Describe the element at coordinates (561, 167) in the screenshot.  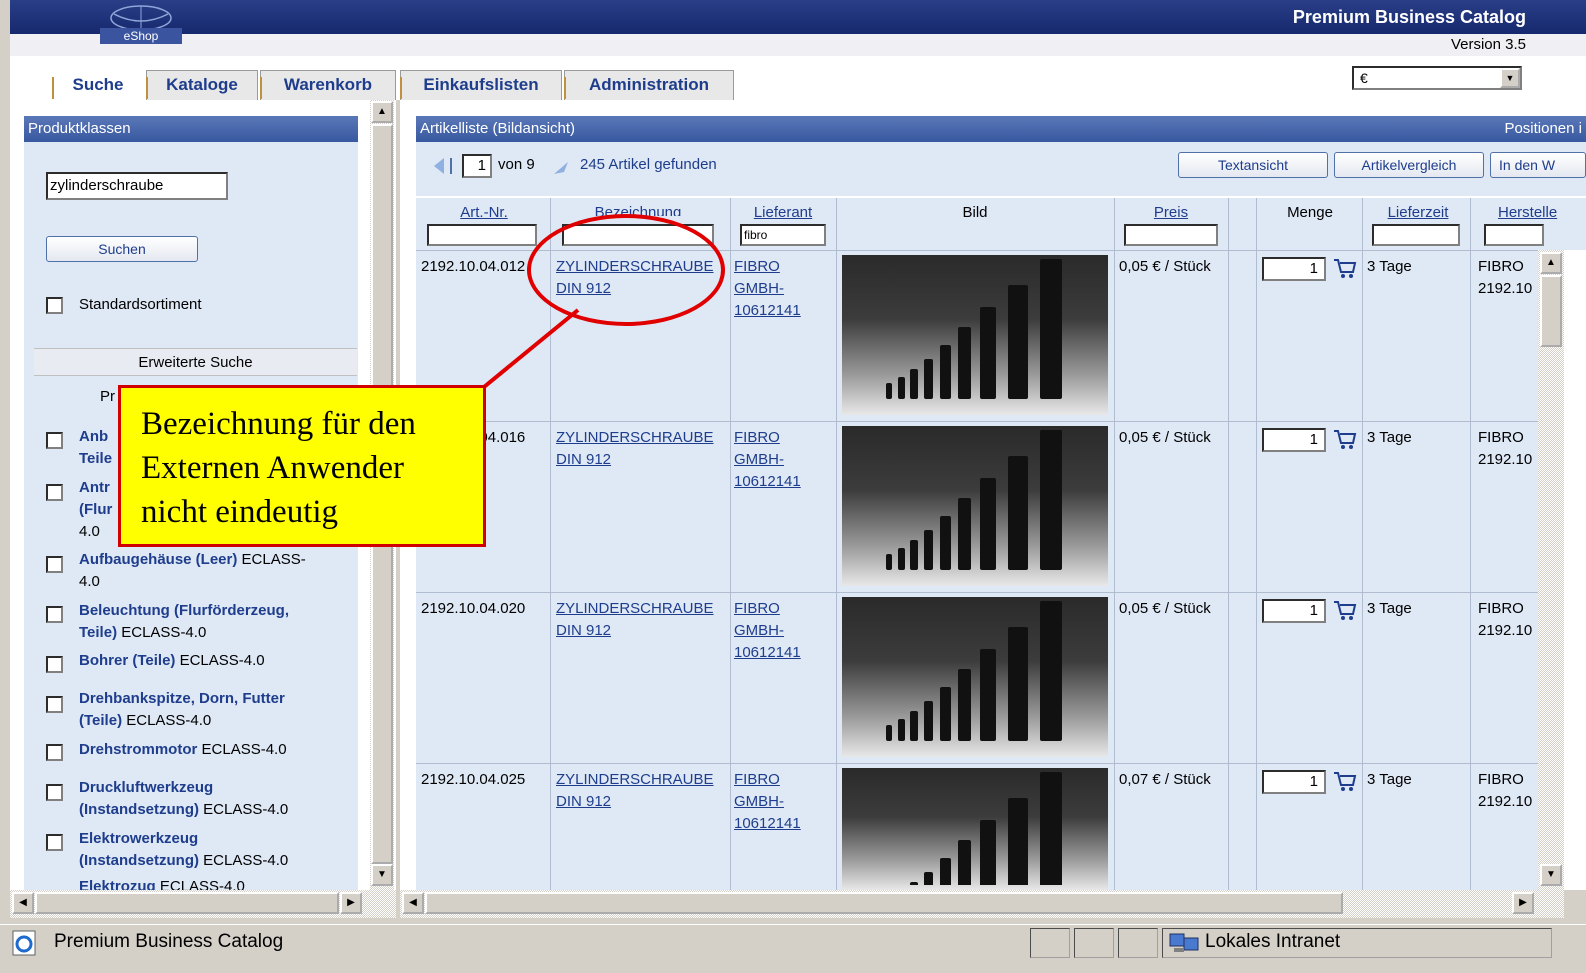
I see `next-page-icon` at that location.